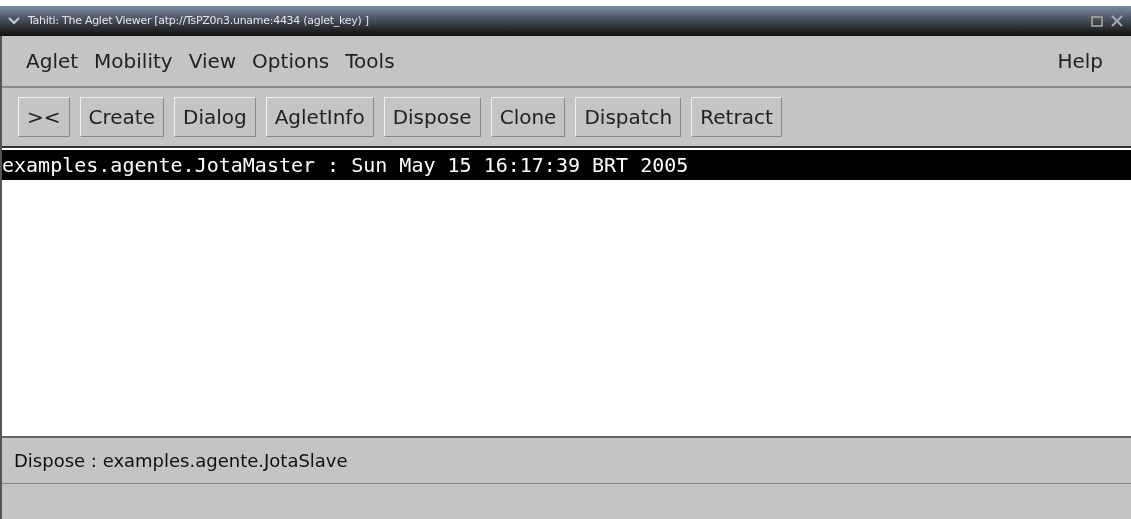  What do you see at coordinates (370, 61) in the screenshot?
I see `menu-item: Tools` at bounding box center [370, 61].